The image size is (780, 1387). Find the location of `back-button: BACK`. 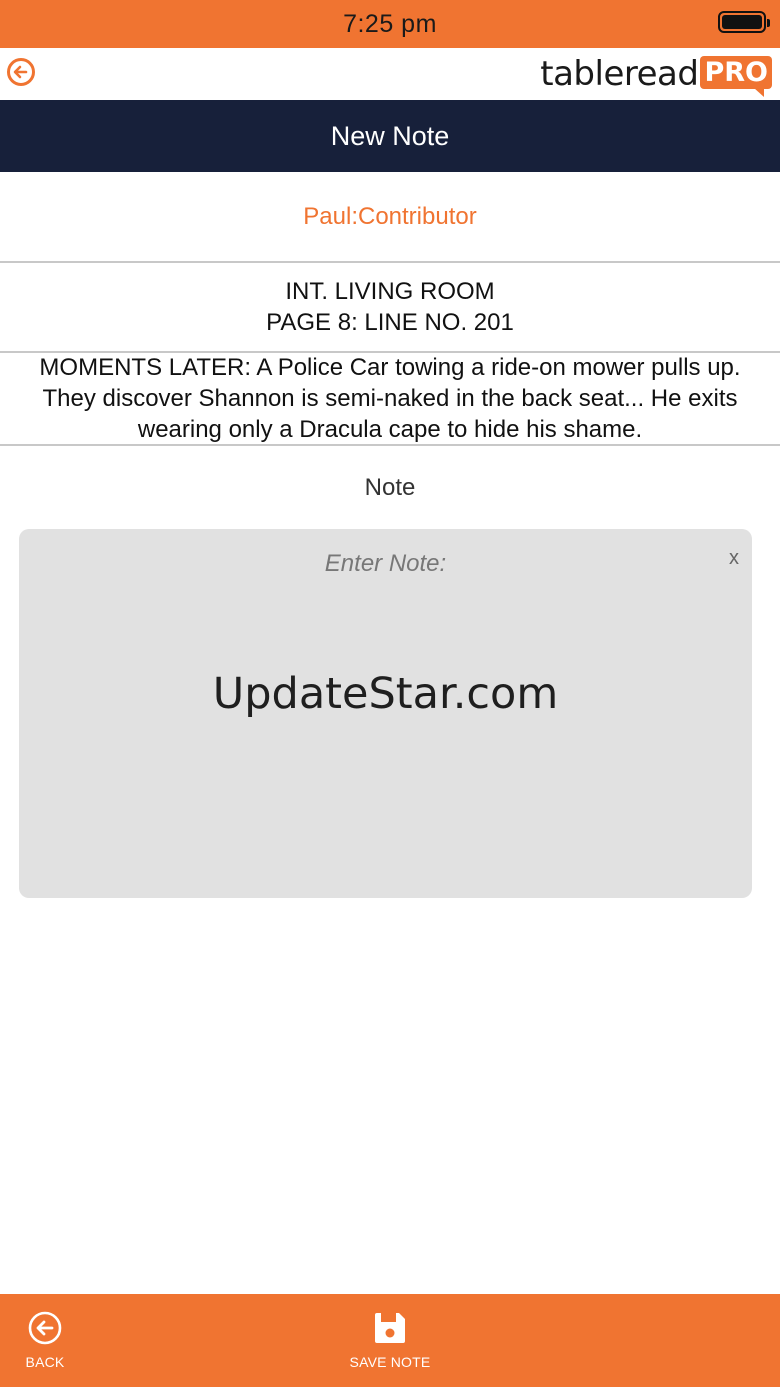

back-button: BACK is located at coordinates (45, 1340).